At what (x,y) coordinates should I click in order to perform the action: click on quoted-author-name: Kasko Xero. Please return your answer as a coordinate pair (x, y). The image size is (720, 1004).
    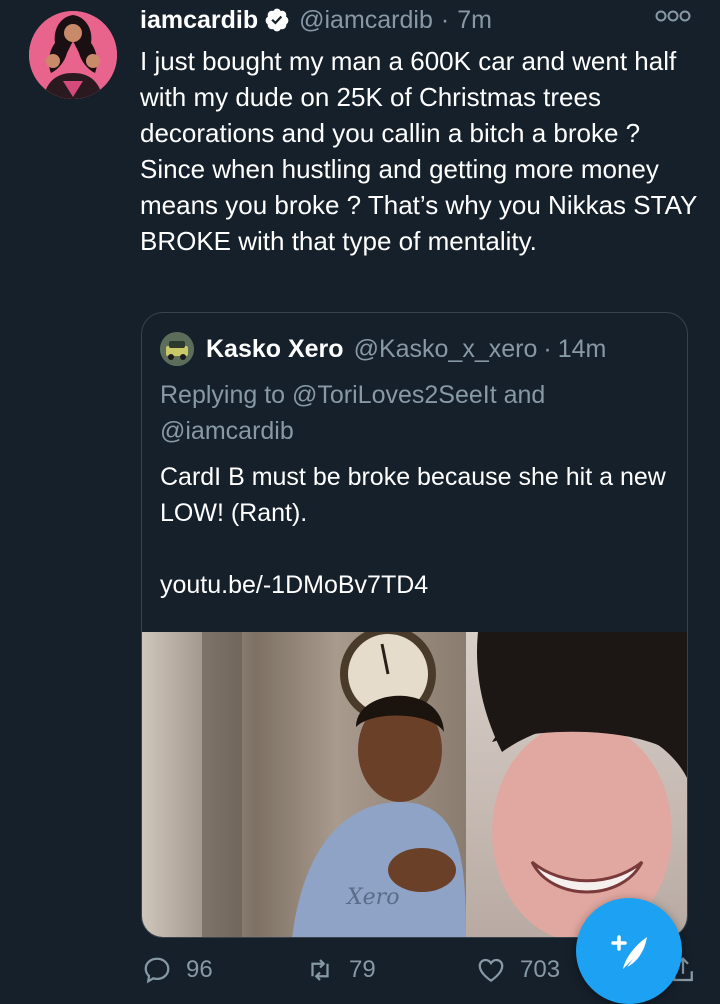
    Looking at the image, I should click on (275, 348).